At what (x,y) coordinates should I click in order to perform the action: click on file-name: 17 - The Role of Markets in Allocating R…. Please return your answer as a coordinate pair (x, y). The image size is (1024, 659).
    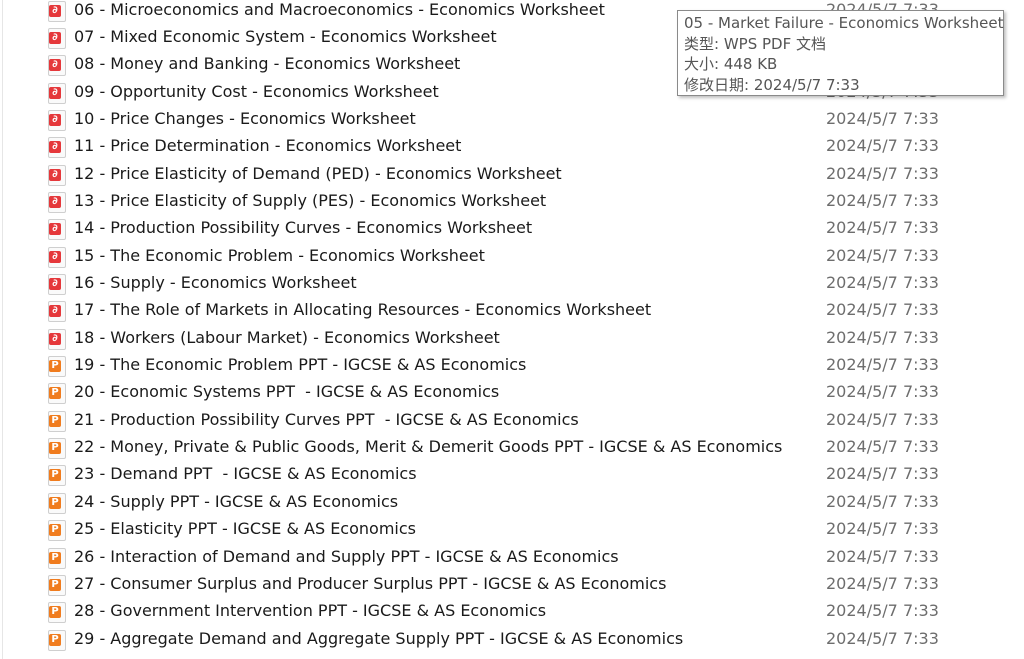
    Looking at the image, I should click on (363, 310).